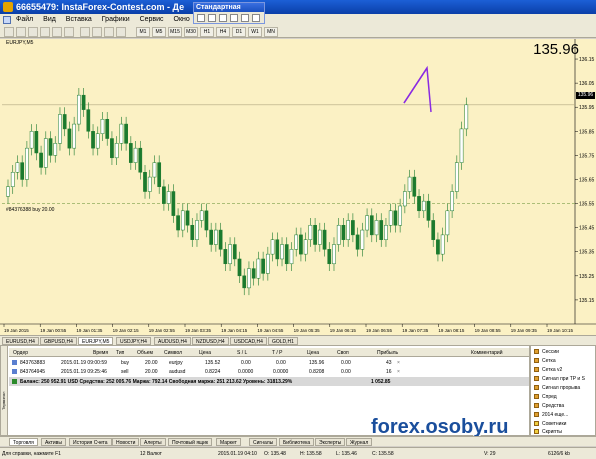  Describe the element at coordinates (559, 379) in the screenshot. I see `navigator-item: Сигнал при TP и S` at that location.